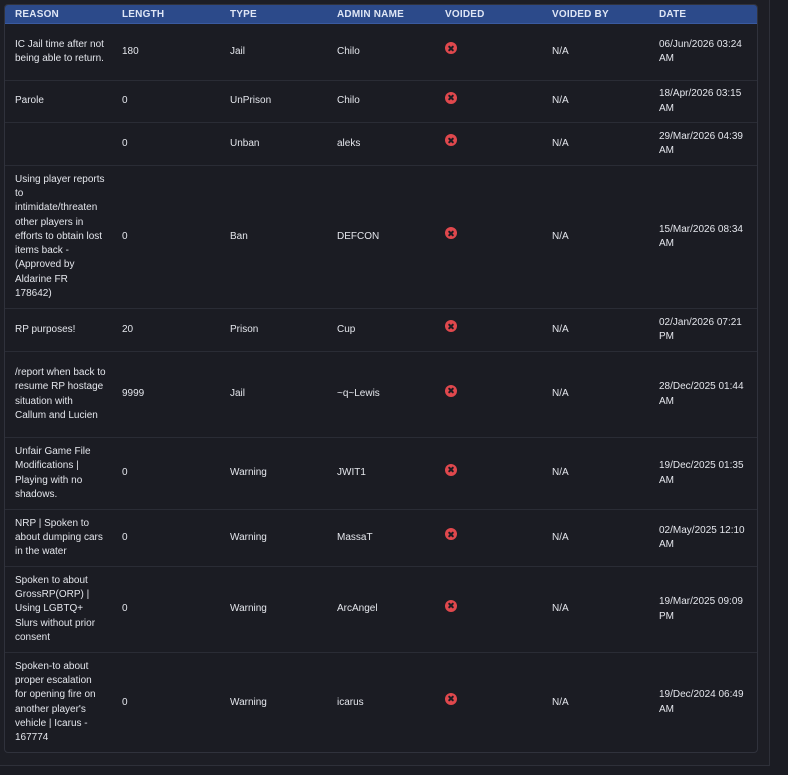 The width and height of the screenshot is (788, 775). Describe the element at coordinates (58, 101) in the screenshot. I see `reason-cell: Parole` at that location.